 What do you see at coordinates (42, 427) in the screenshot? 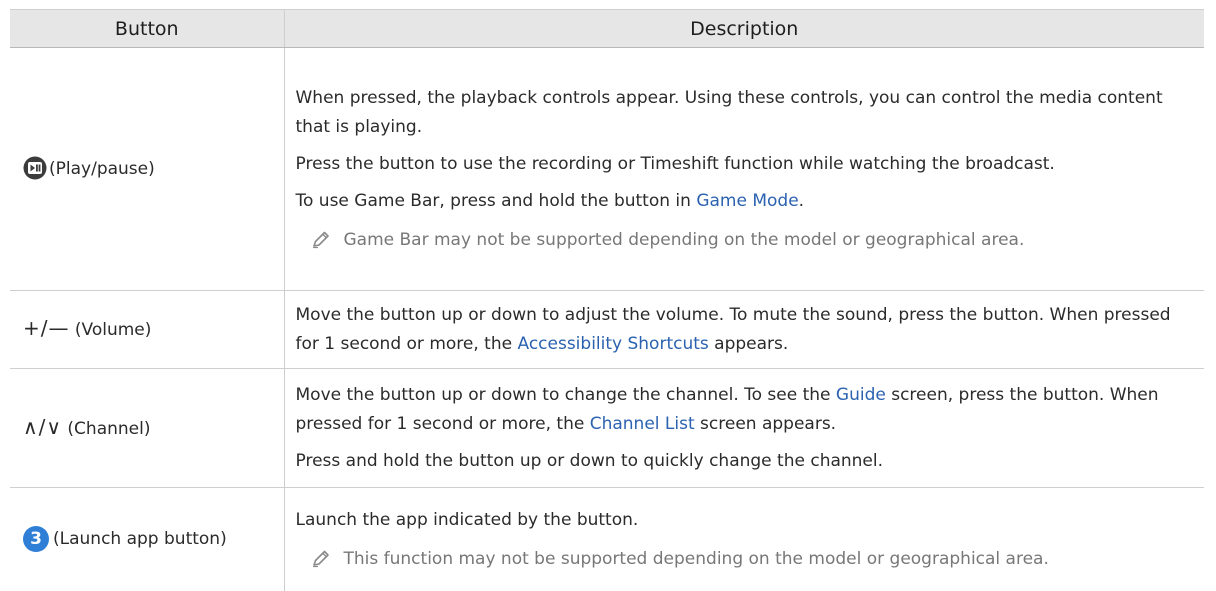
I see `channel-symbol: ∧/∨` at bounding box center [42, 427].